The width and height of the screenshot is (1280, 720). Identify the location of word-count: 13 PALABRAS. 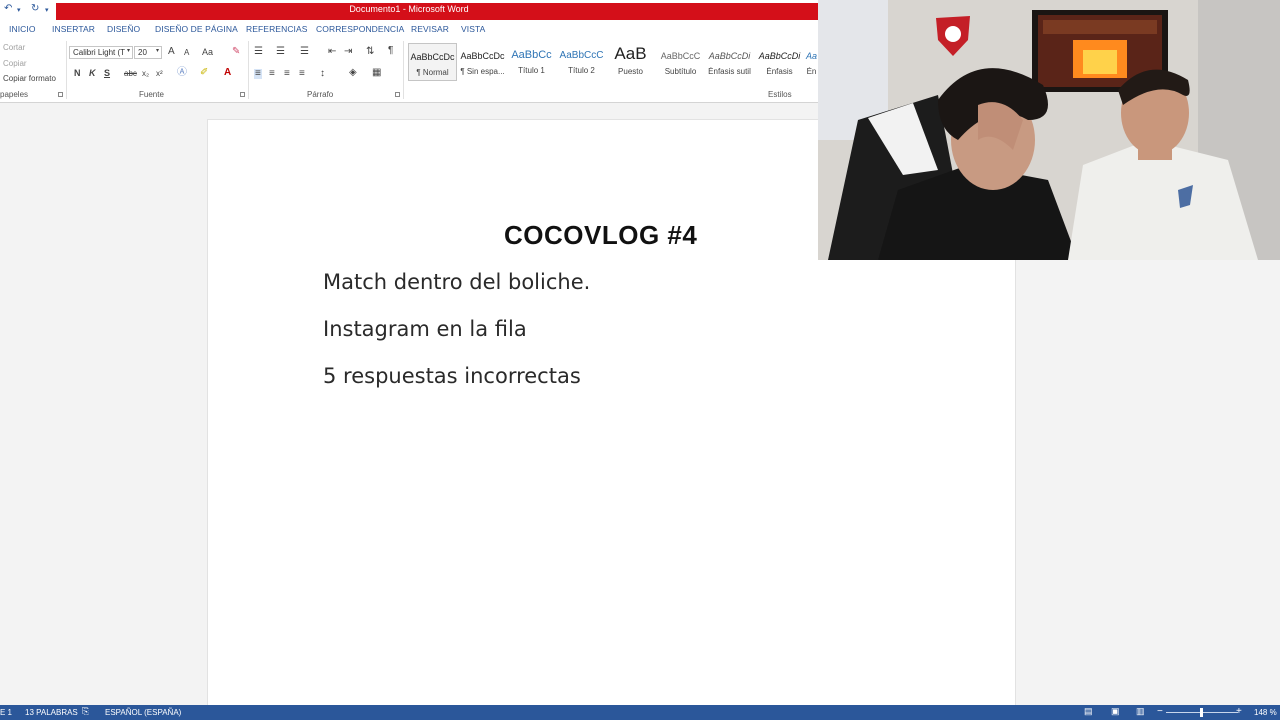
(51, 712).